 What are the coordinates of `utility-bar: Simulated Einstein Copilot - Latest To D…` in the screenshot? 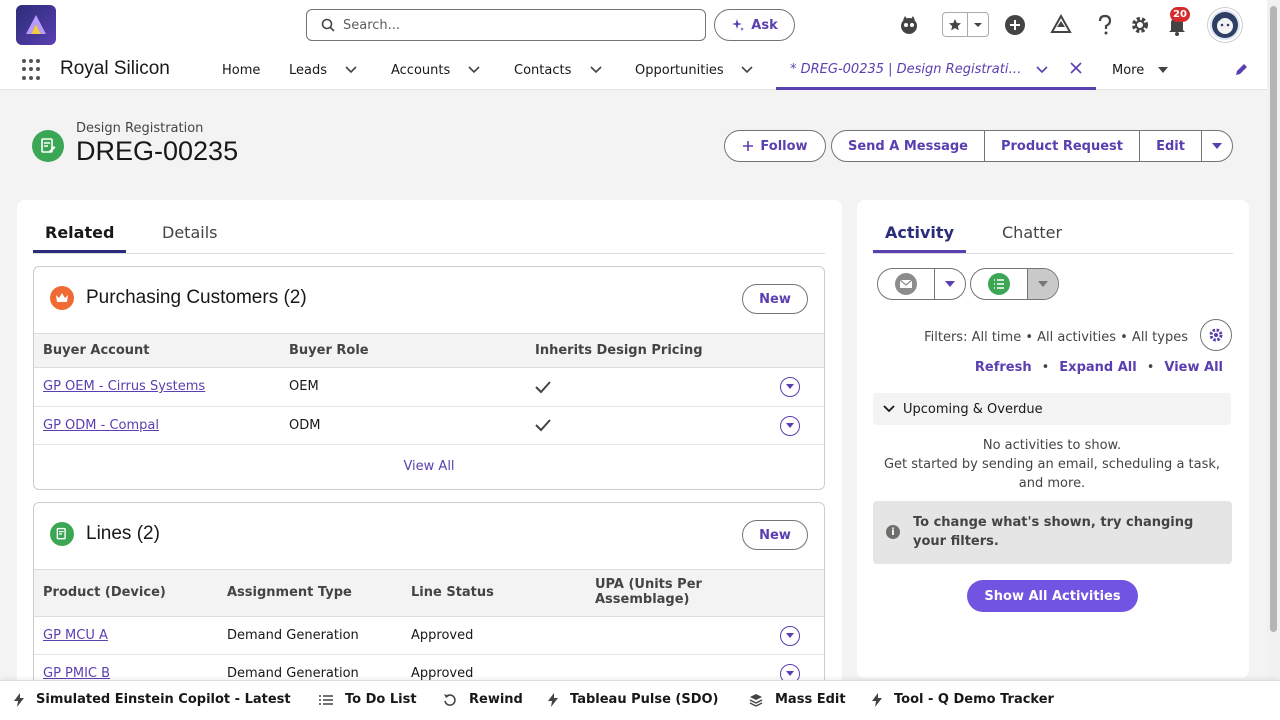 It's located at (640, 700).